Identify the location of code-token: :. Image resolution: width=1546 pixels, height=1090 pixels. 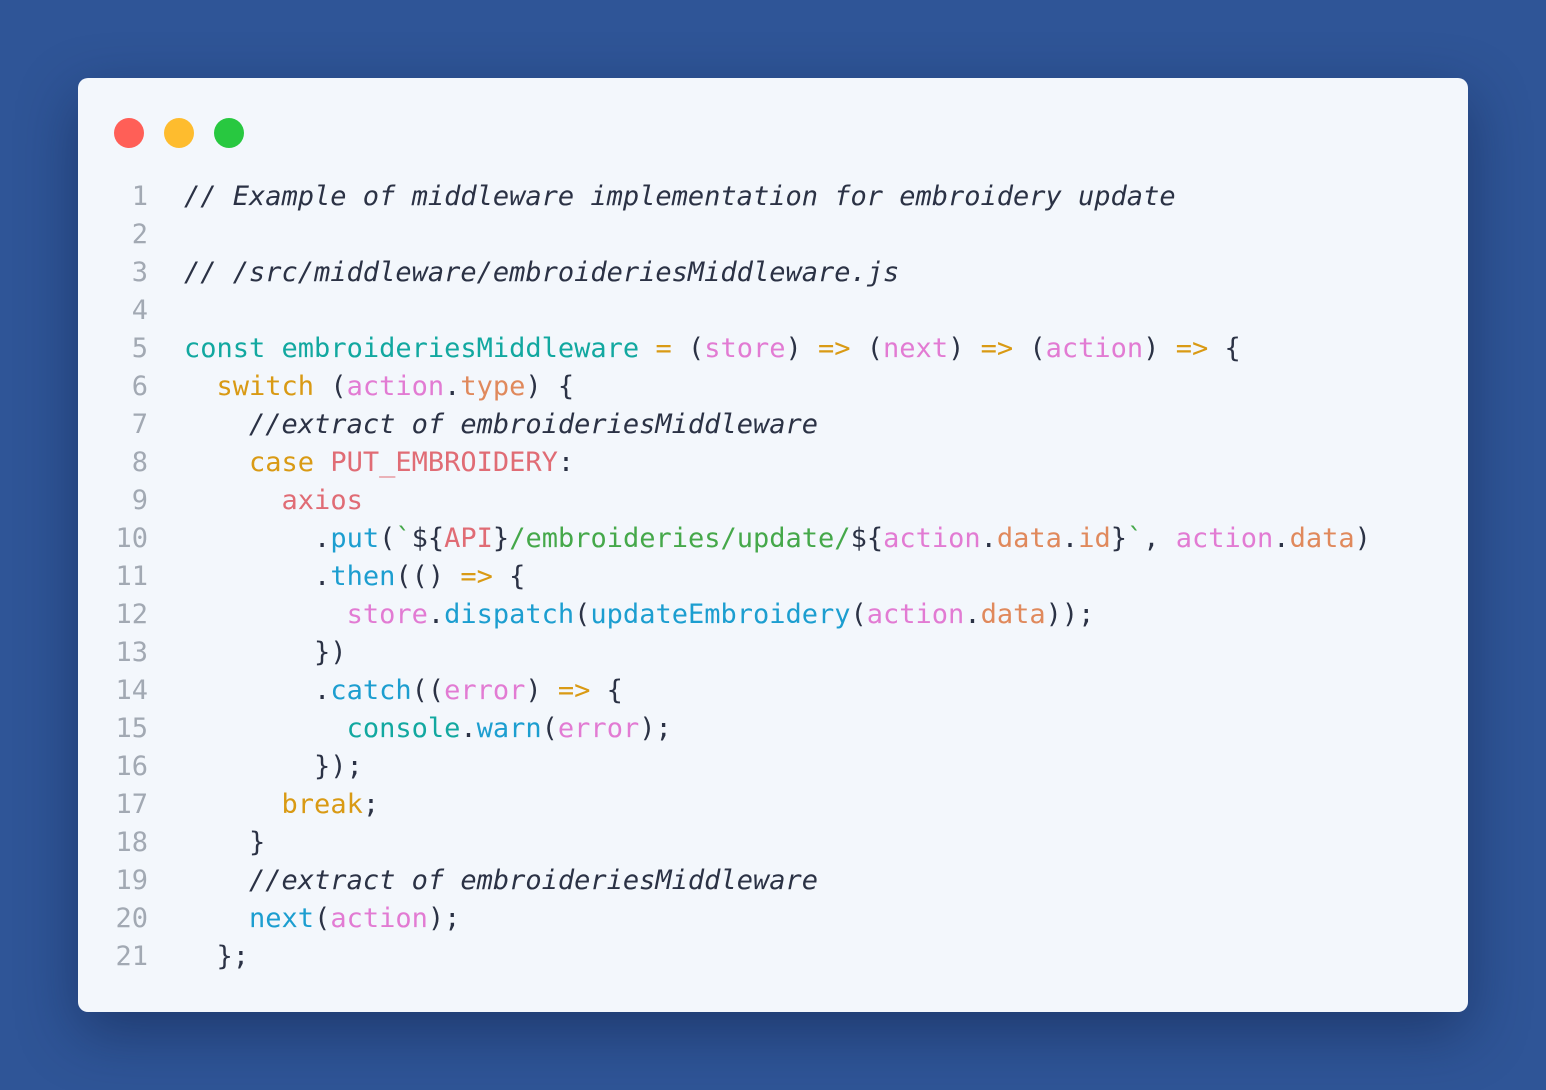
(566, 462).